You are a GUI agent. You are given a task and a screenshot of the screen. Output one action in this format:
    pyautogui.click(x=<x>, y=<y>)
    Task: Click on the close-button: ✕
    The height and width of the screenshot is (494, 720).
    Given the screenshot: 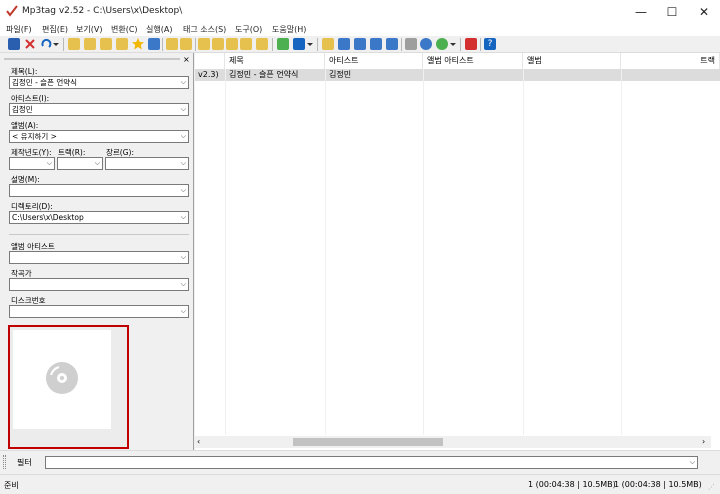 What is the action you would take?
    pyautogui.click(x=704, y=12)
    